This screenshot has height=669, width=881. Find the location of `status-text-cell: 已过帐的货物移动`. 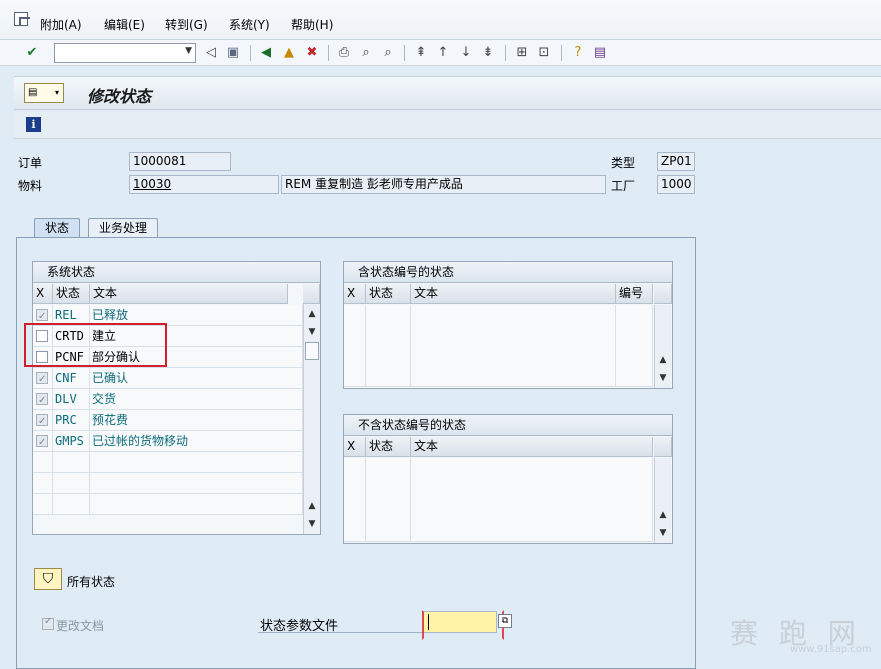

status-text-cell: 已过帐的货物移动 is located at coordinates (196, 441).